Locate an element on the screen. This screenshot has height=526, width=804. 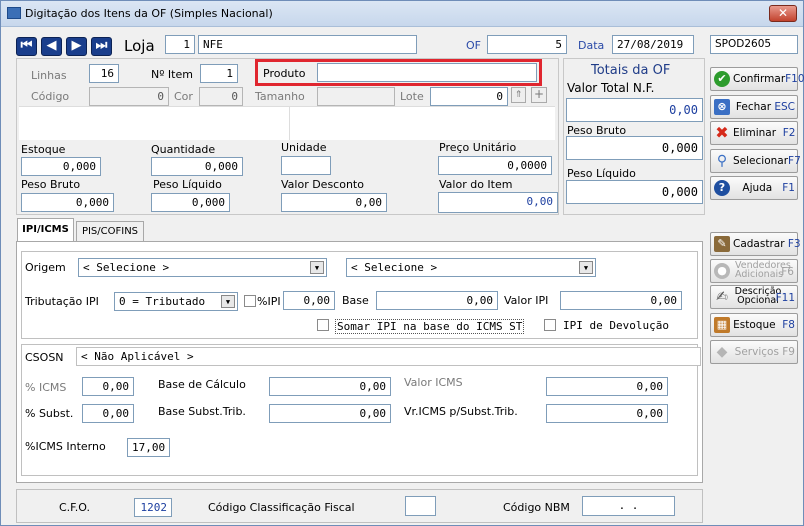
eliminar-label: Eliminar is located at coordinates (755, 133).